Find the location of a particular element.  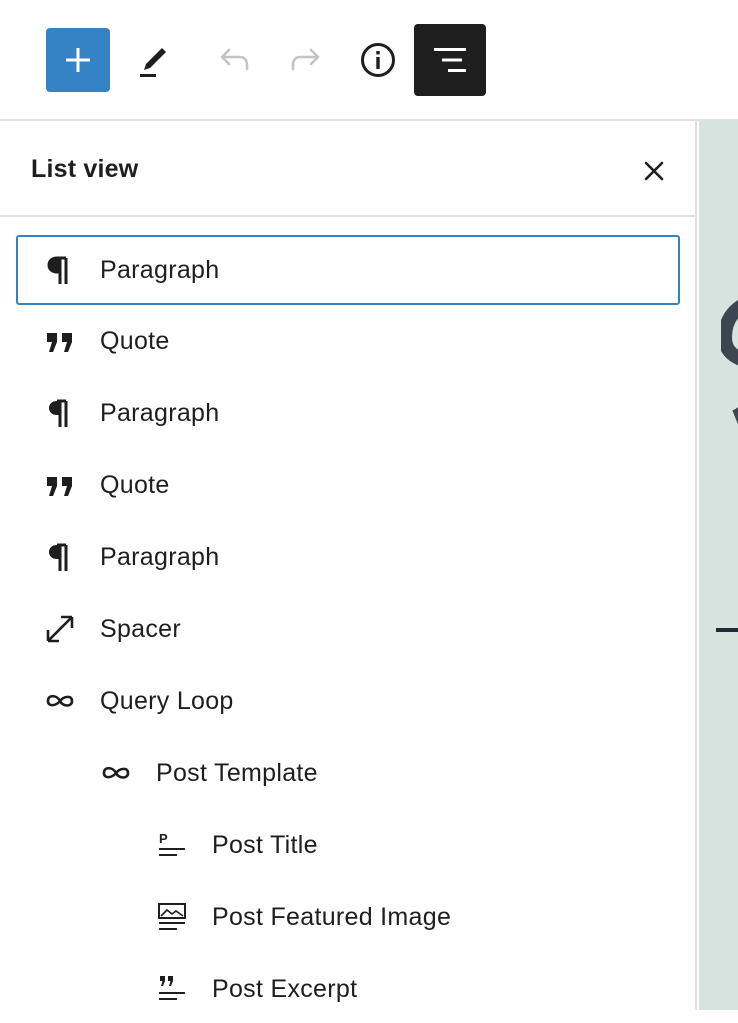

post-excerpt-icon is located at coordinates (172, 989).